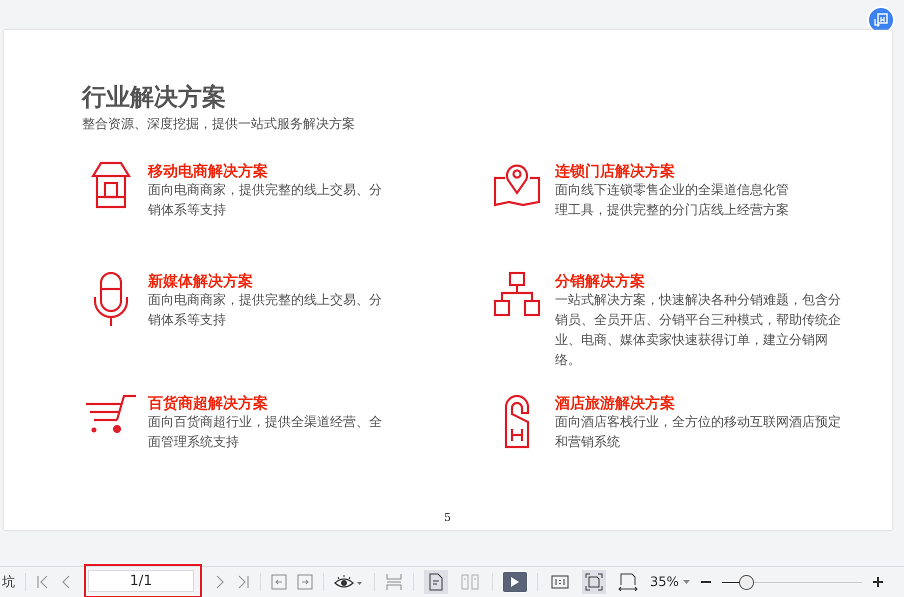  Describe the element at coordinates (154, 97) in the screenshot. I see `page-title: 行业解决方案` at that location.